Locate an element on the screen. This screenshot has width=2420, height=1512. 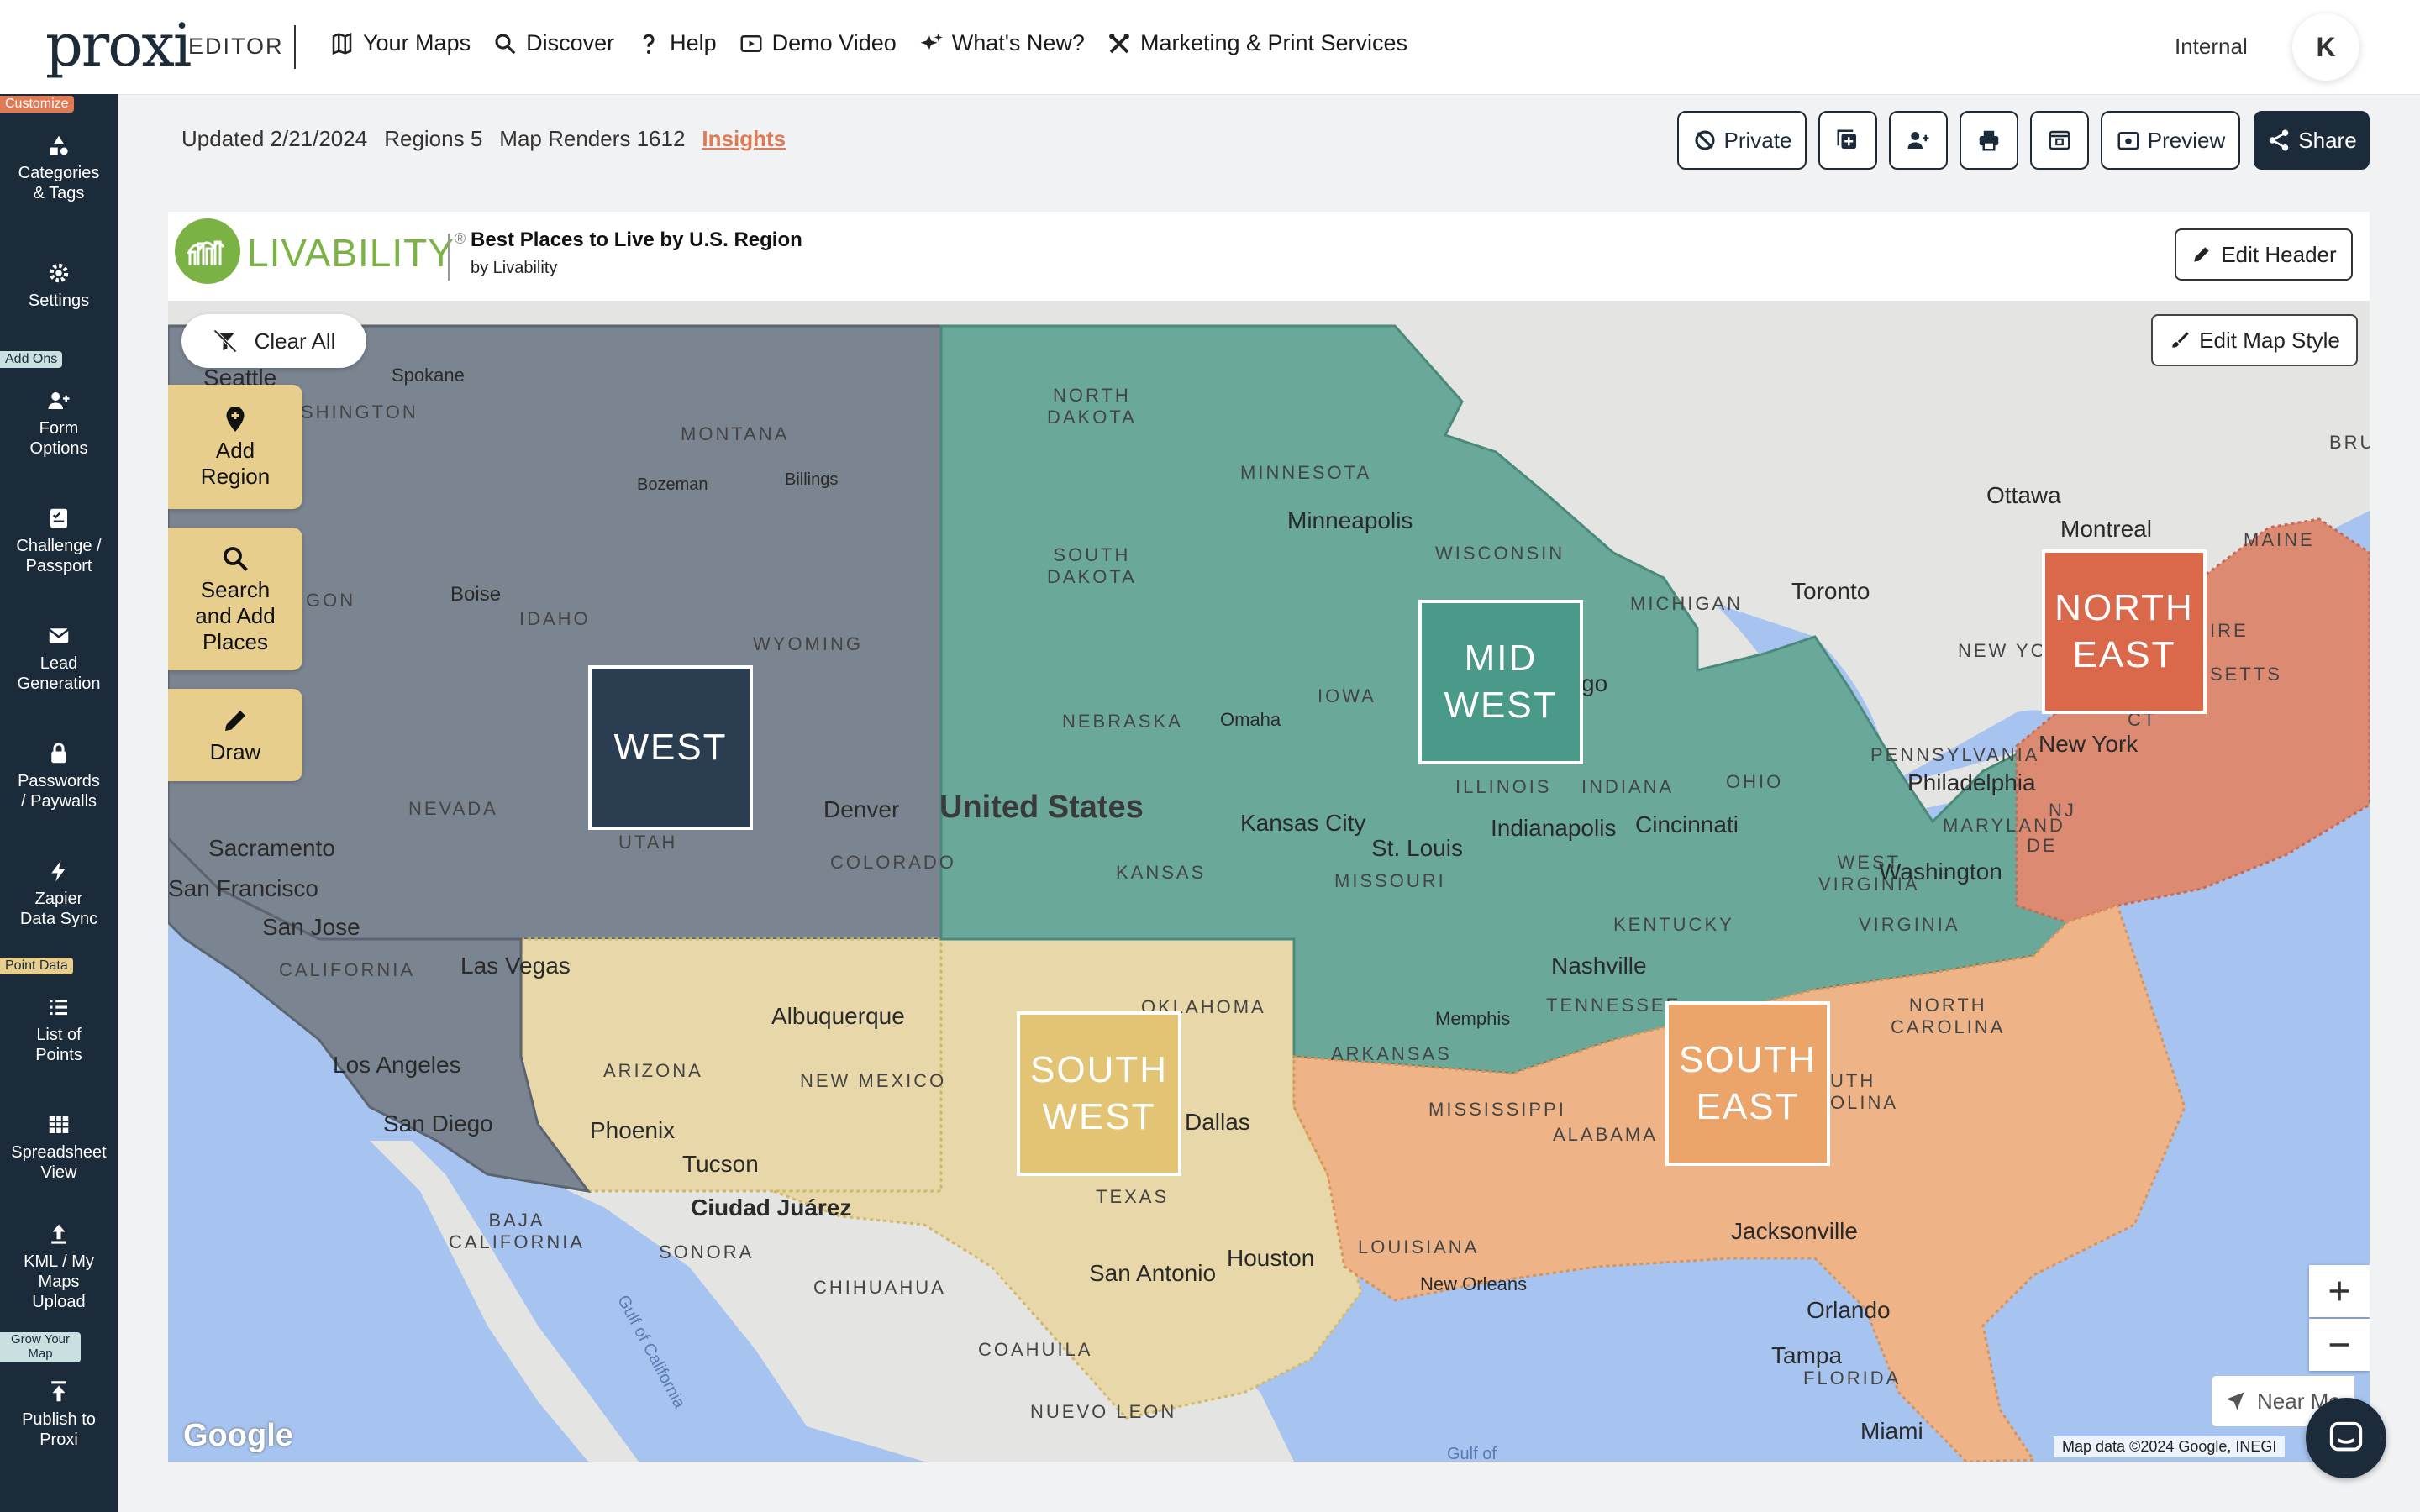
map-label-california: CALIFORNIA is located at coordinates (347, 969).